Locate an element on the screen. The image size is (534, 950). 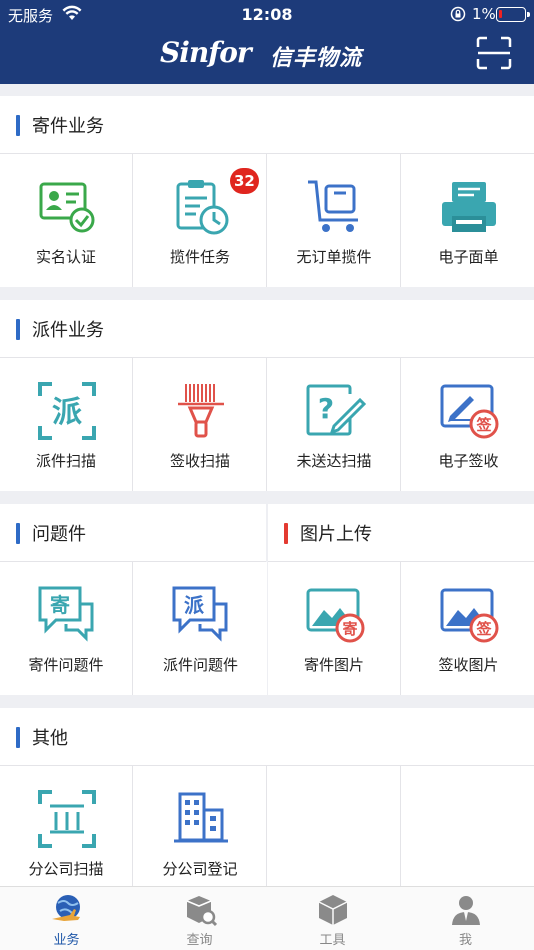
tab-query: 查询 is located at coordinates (199, 918).